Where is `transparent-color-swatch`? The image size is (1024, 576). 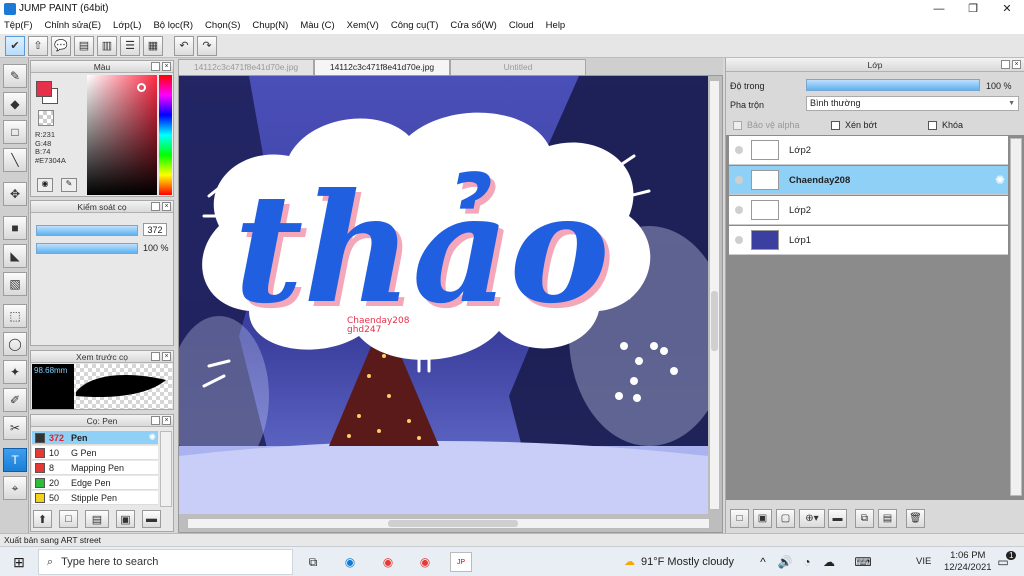 transparent-color-swatch is located at coordinates (46, 118).